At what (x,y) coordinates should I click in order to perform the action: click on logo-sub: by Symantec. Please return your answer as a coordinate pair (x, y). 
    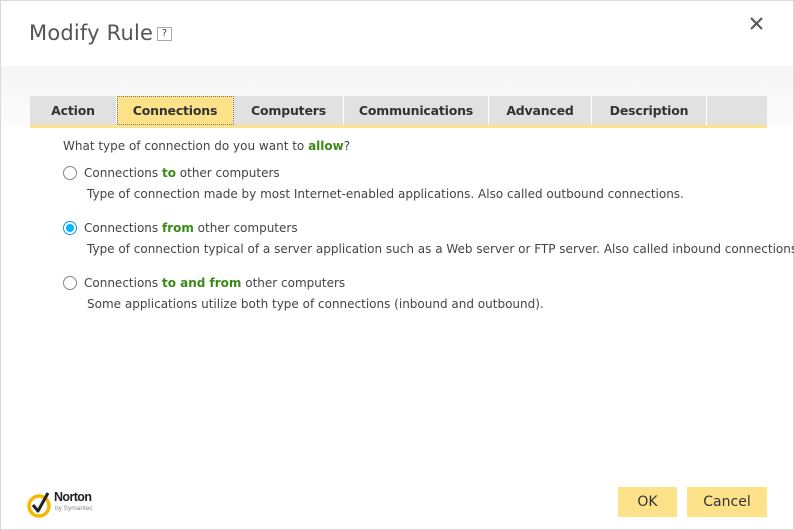
    Looking at the image, I should click on (74, 508).